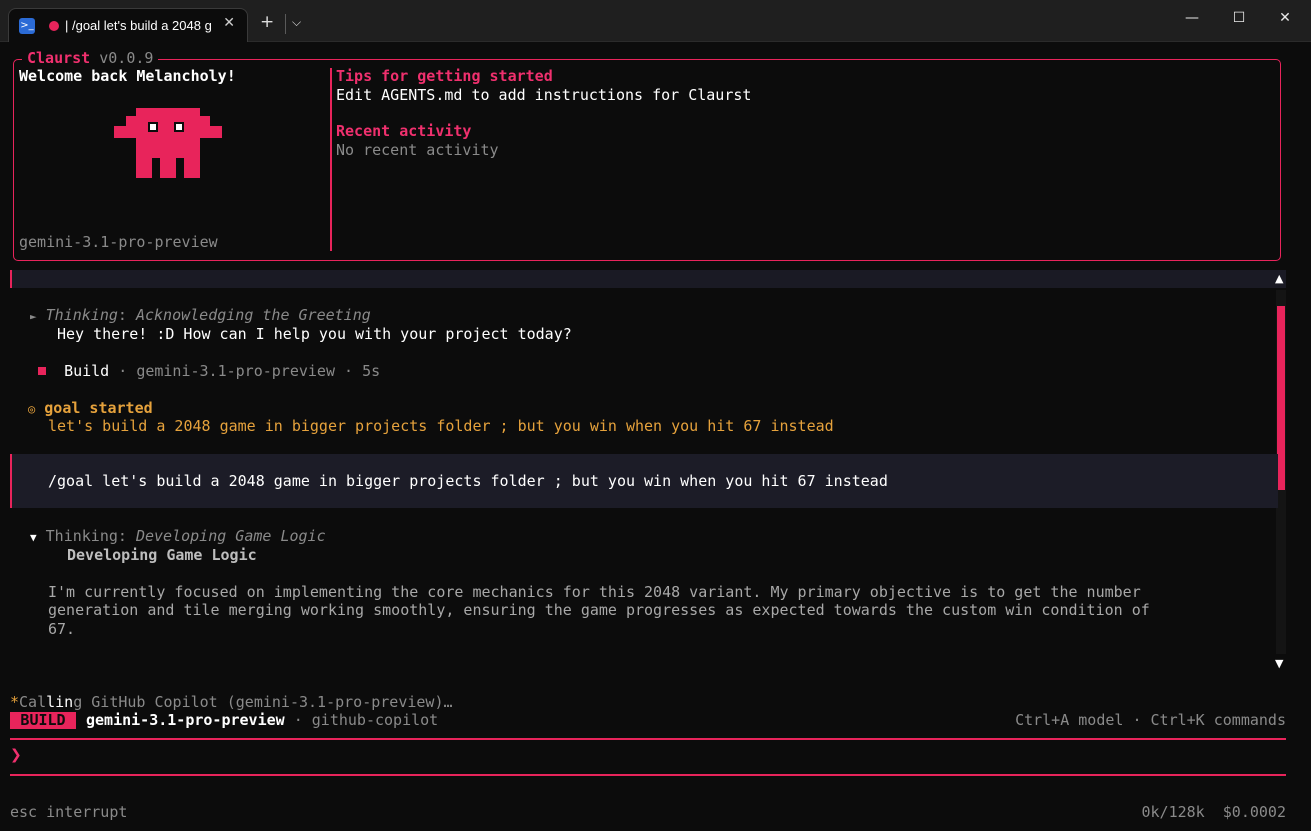  What do you see at coordinates (235, 371) in the screenshot?
I see `build-model: gemini-3.1-pro-preview` at bounding box center [235, 371].